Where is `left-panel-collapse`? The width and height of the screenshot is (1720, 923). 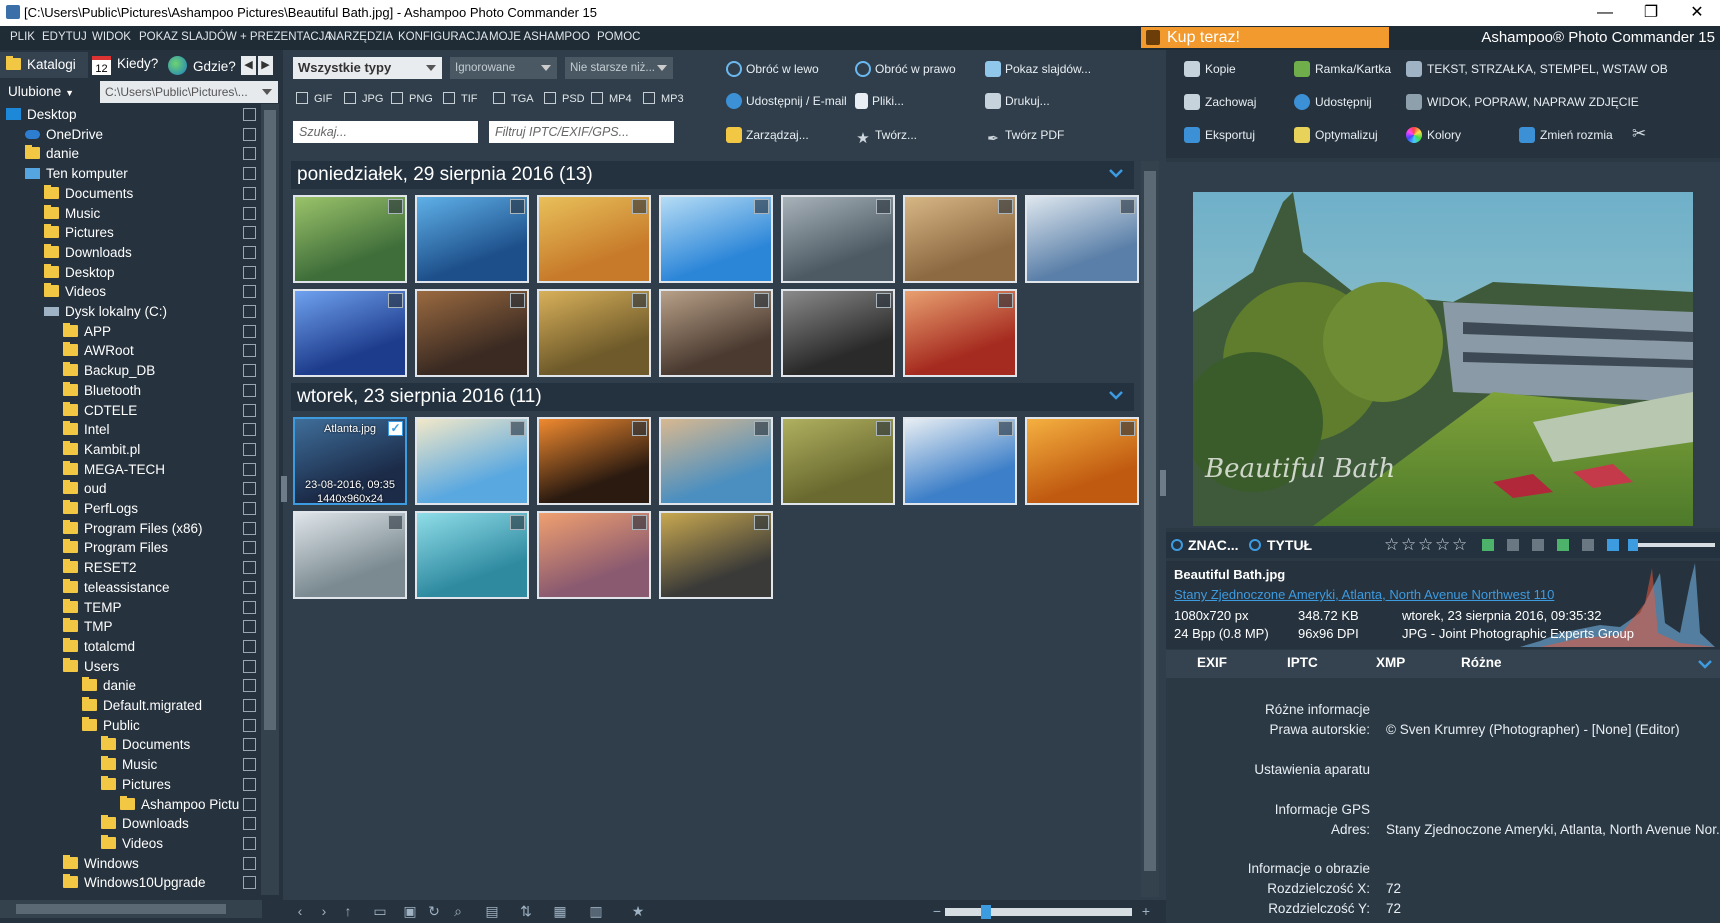
left-panel-collapse is located at coordinates (284, 489).